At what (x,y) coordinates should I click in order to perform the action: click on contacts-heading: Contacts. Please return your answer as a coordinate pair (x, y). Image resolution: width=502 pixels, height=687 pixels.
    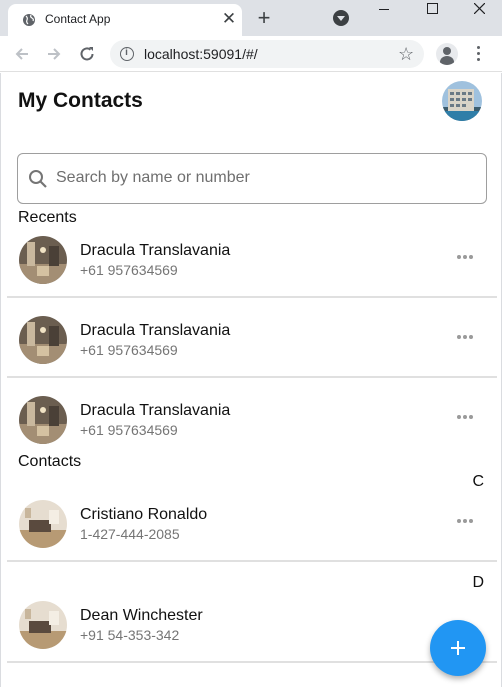
    Looking at the image, I should click on (50, 461).